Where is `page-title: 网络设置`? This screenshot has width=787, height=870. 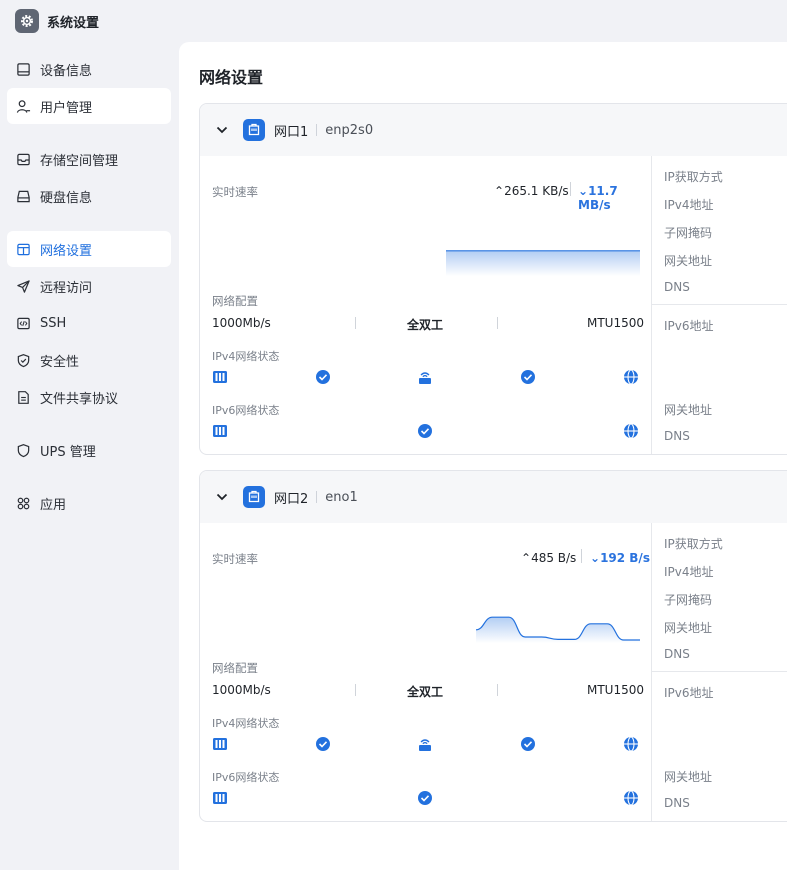
page-title: 网络设置 is located at coordinates (231, 77).